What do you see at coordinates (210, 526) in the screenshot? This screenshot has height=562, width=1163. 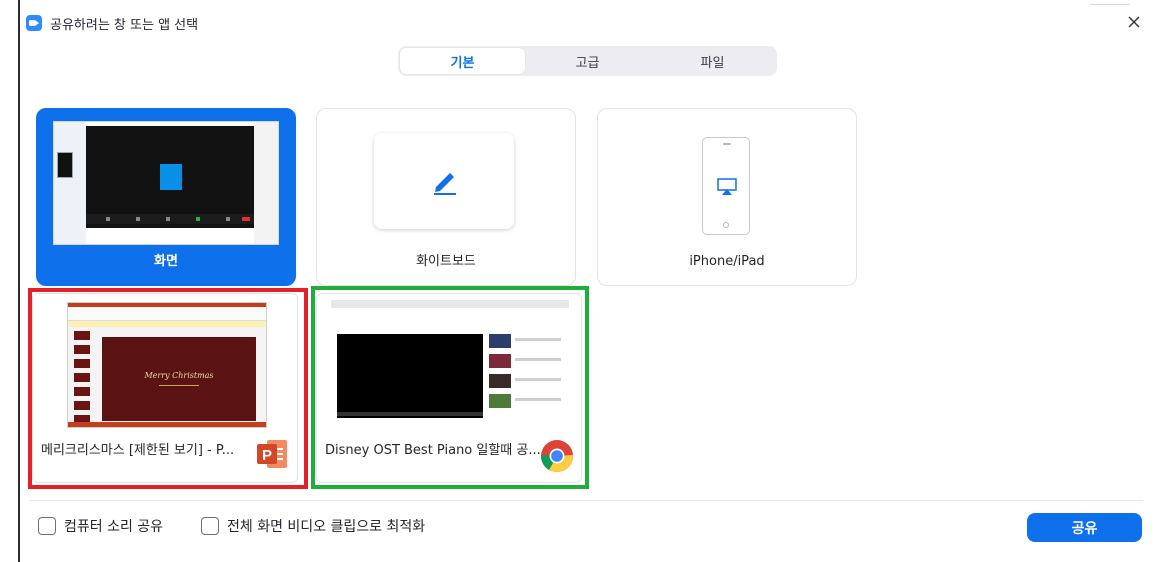 I see `optimize-video-checkbox` at bounding box center [210, 526].